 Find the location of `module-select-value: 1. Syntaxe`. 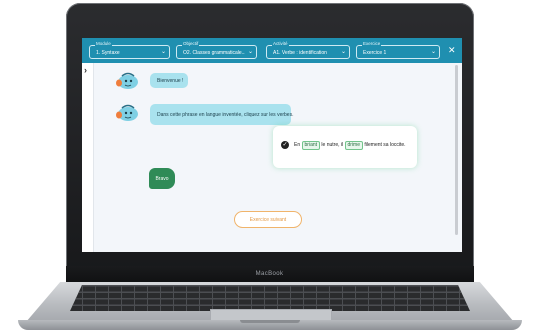

module-select-value: 1. Syntaxe is located at coordinates (108, 53).